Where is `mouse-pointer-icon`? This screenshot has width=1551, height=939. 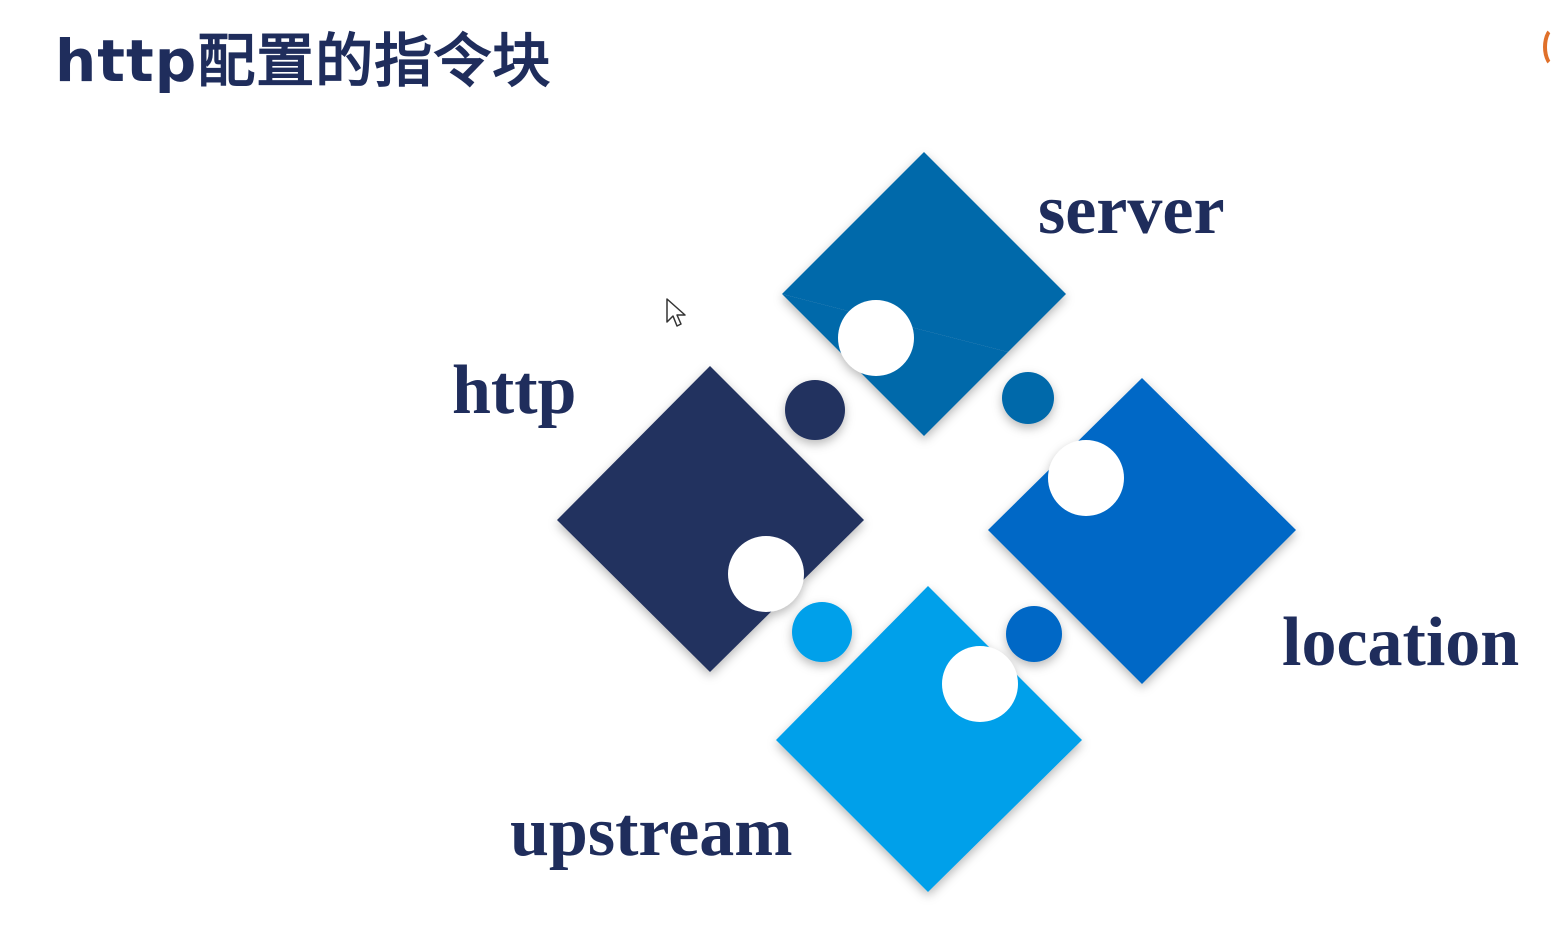 mouse-pointer-icon is located at coordinates (676, 312).